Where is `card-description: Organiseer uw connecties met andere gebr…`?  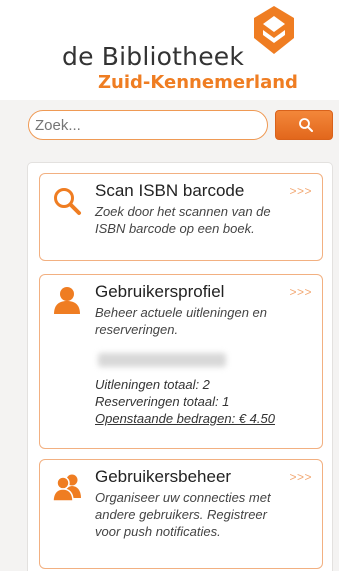
card-description: Organiseer uw connecties met andere gebr… is located at coordinates (183, 514).